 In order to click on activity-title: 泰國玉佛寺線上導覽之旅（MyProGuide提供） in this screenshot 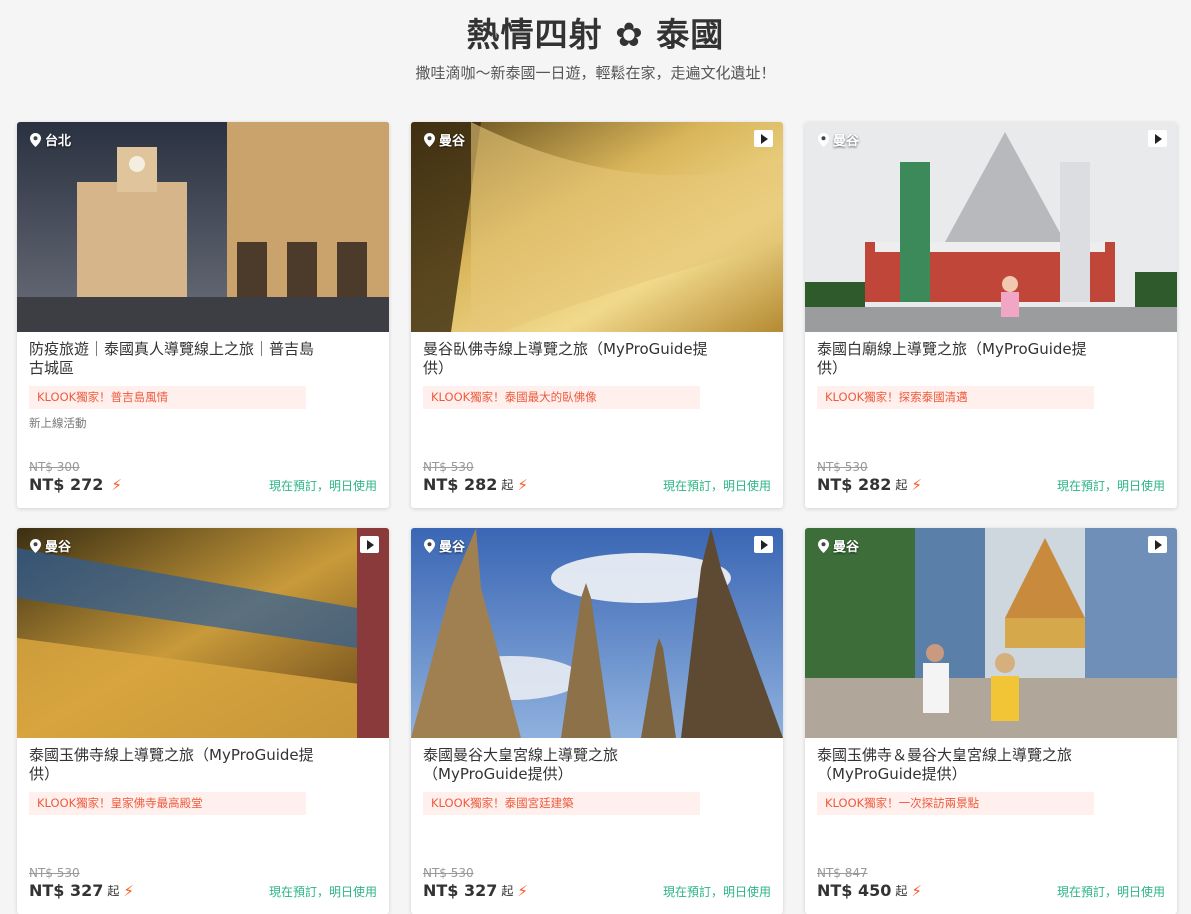, I will do `click(174, 766)`.